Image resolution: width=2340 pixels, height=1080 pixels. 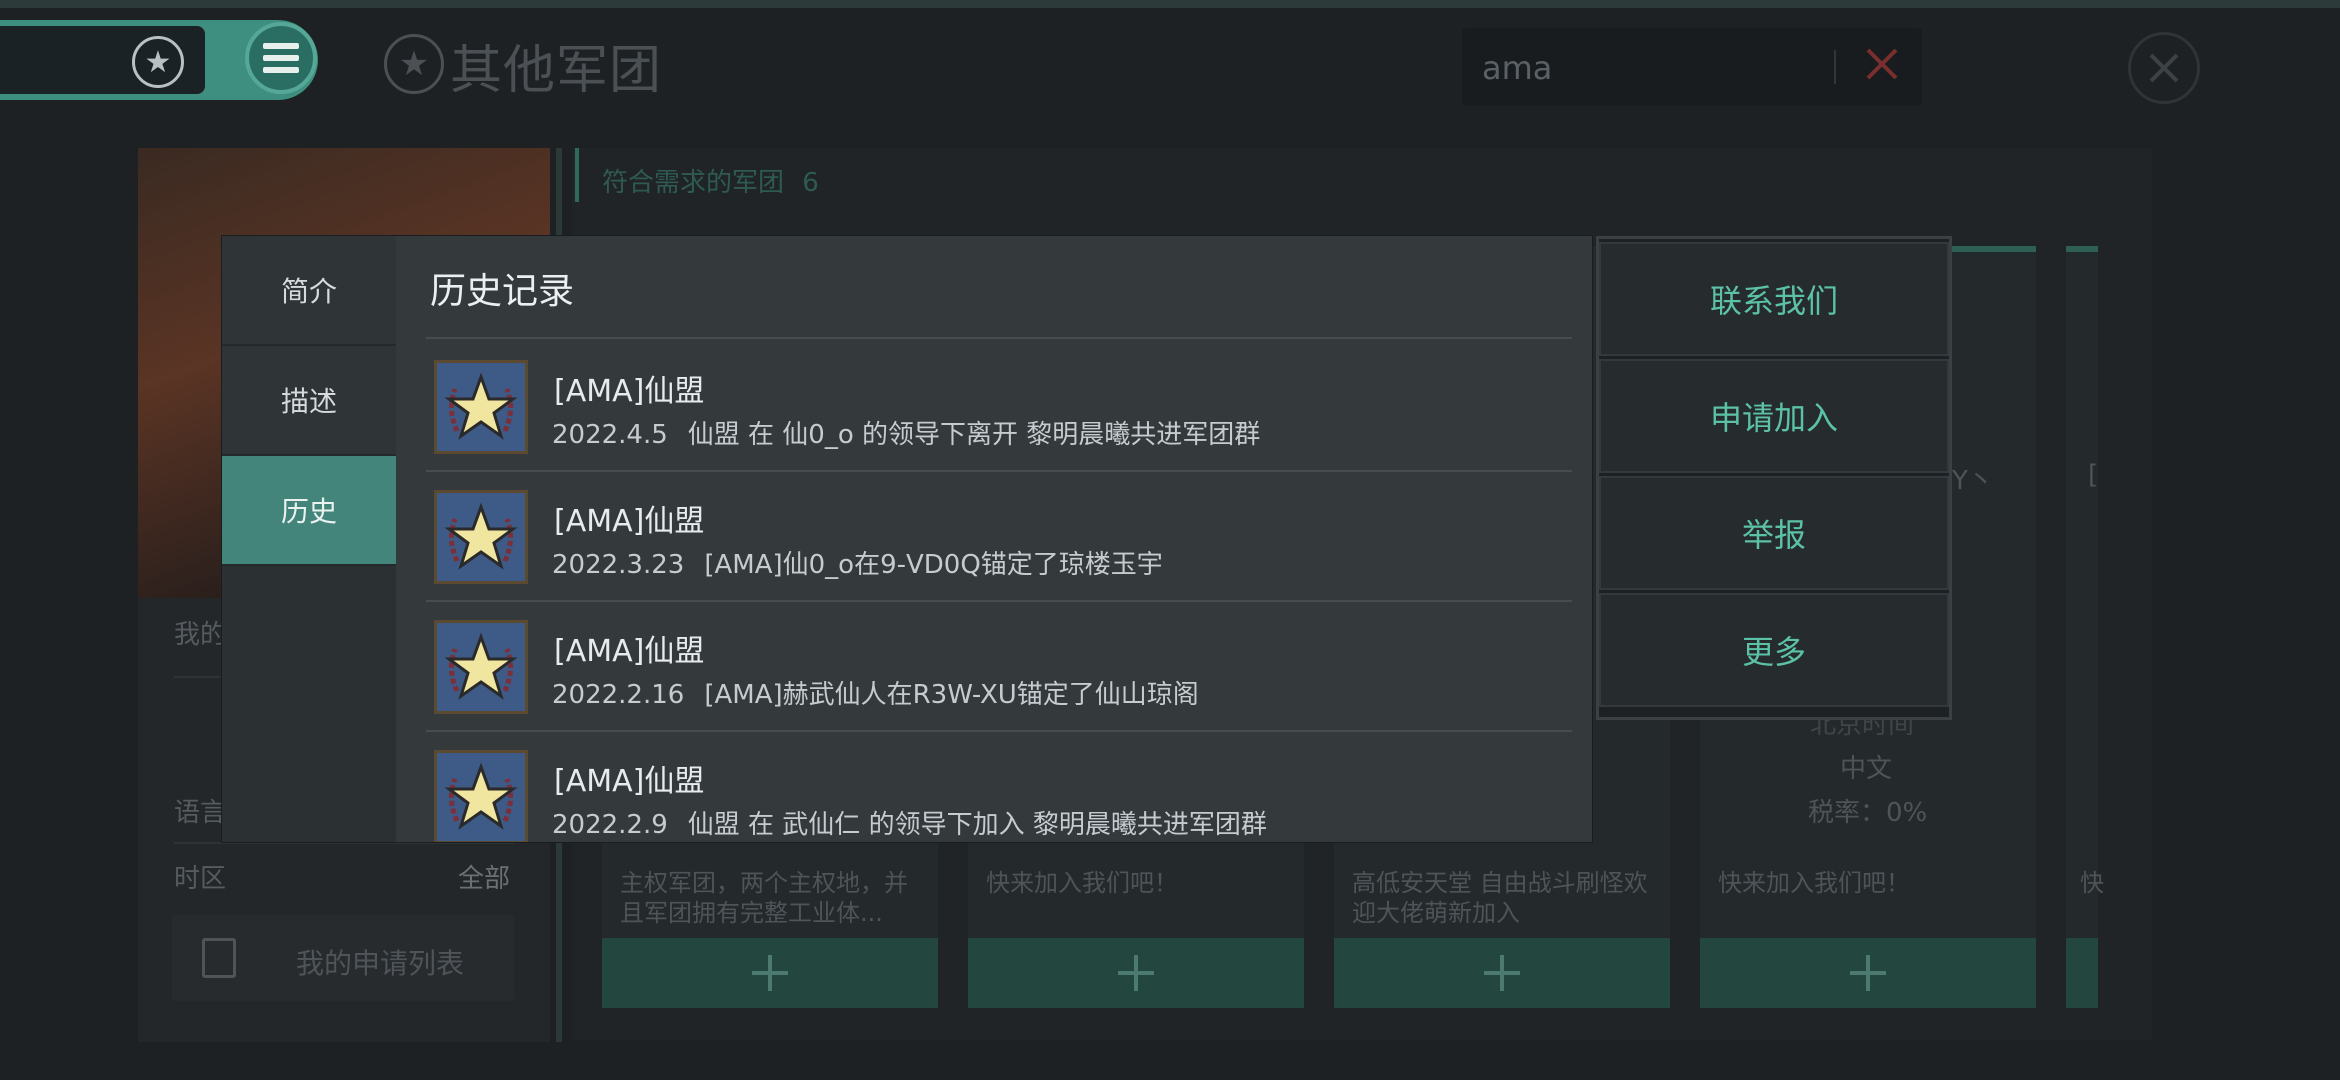 I want to click on card-accent, so click(x=2082, y=249).